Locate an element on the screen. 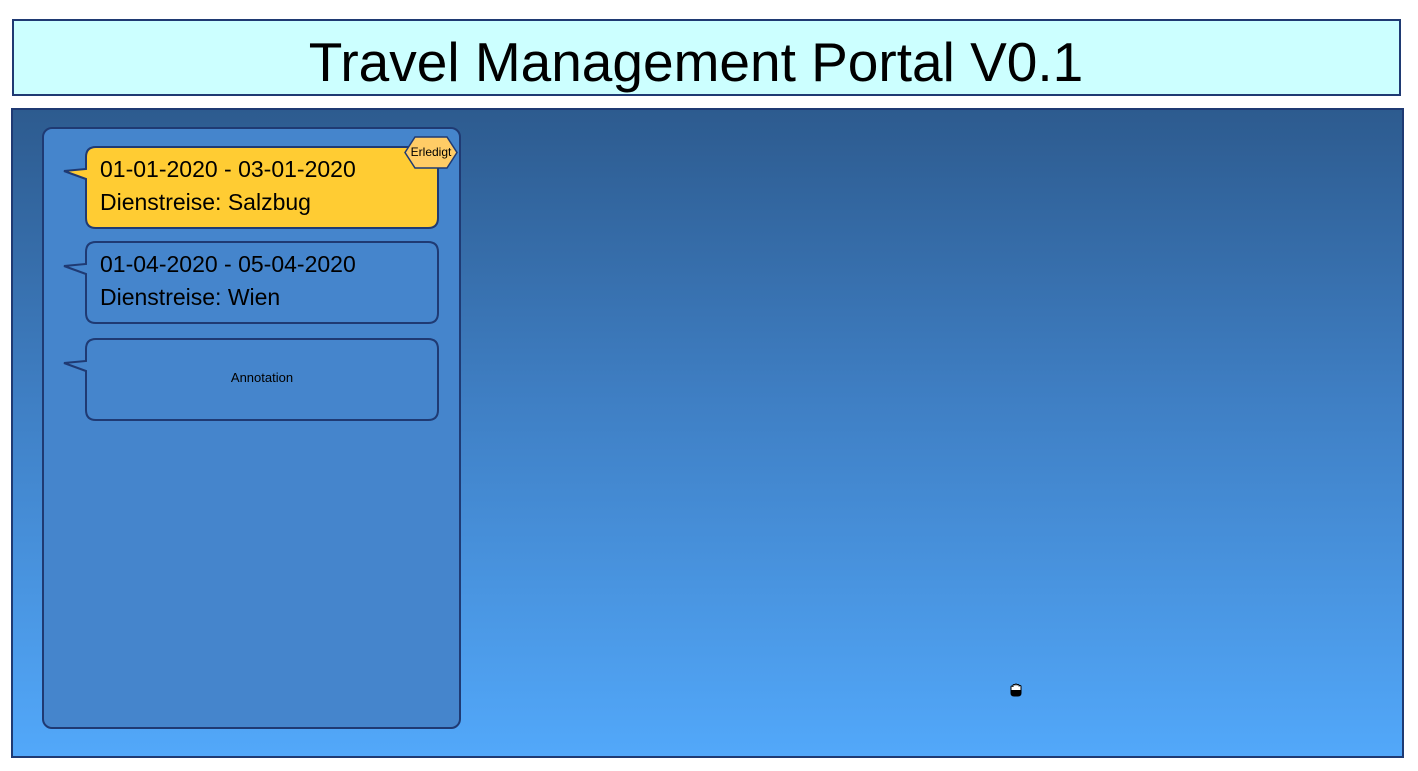  trip-date-range: 01-01-2020 - 03-01-2020 is located at coordinates (228, 169).